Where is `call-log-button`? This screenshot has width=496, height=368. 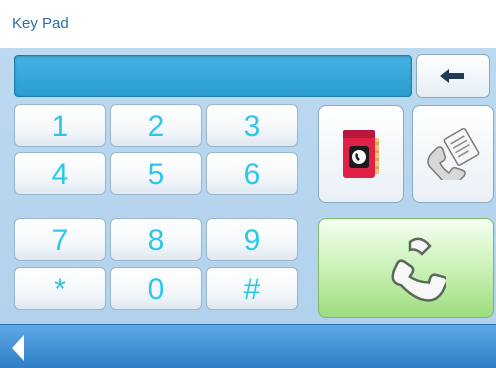
call-log-button is located at coordinates (453, 154).